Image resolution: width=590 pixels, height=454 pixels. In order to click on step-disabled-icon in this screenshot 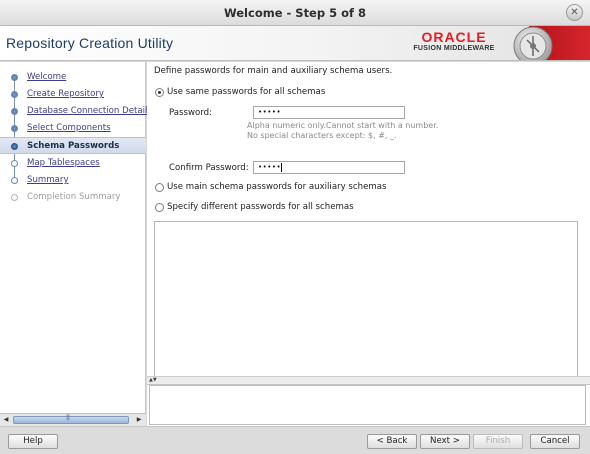, I will do `click(14, 197)`.